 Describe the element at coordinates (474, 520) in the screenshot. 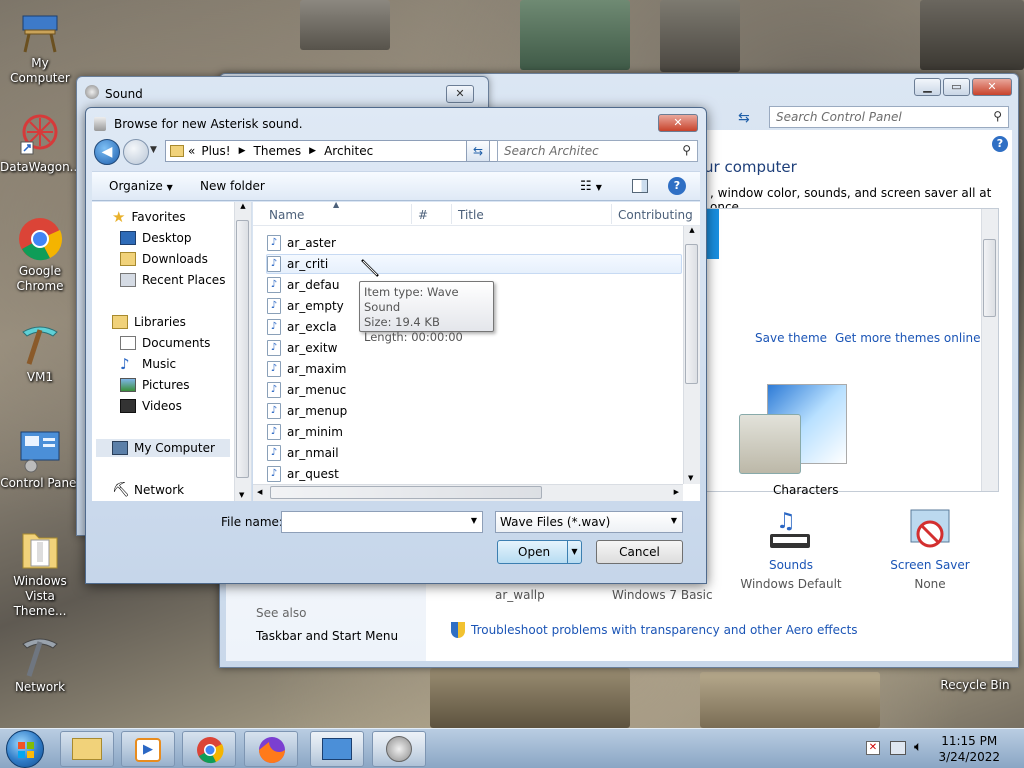

I see `chevron-down-icon: ▼` at that location.